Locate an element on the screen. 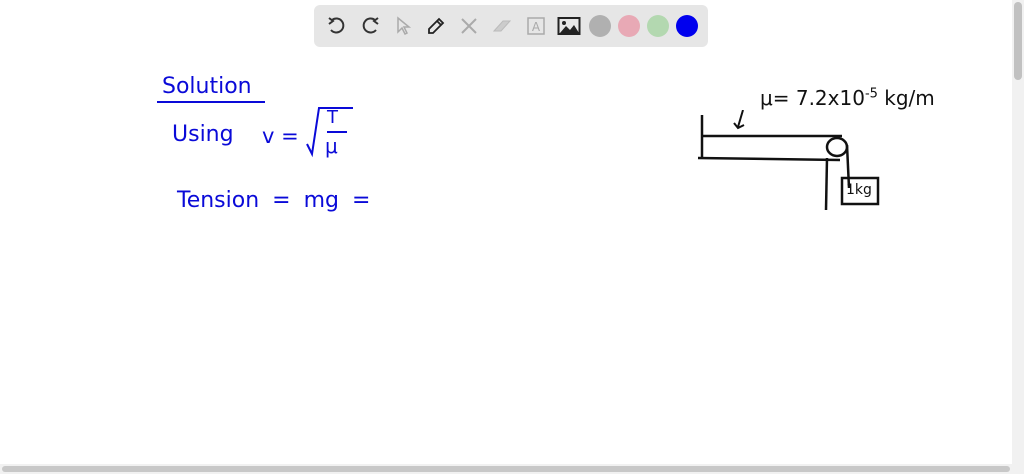  image-icon is located at coordinates (569, 26).